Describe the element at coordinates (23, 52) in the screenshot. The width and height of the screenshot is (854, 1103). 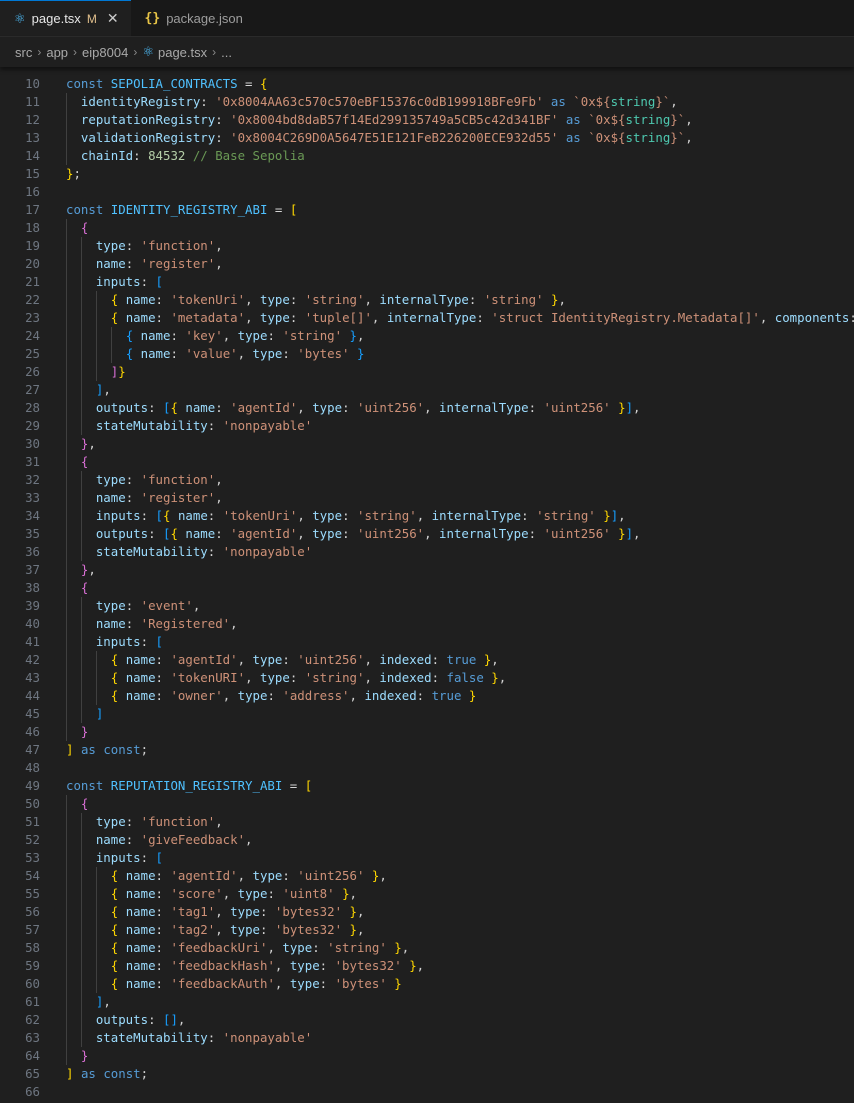
I see `breadcrumb-src: src` at that location.